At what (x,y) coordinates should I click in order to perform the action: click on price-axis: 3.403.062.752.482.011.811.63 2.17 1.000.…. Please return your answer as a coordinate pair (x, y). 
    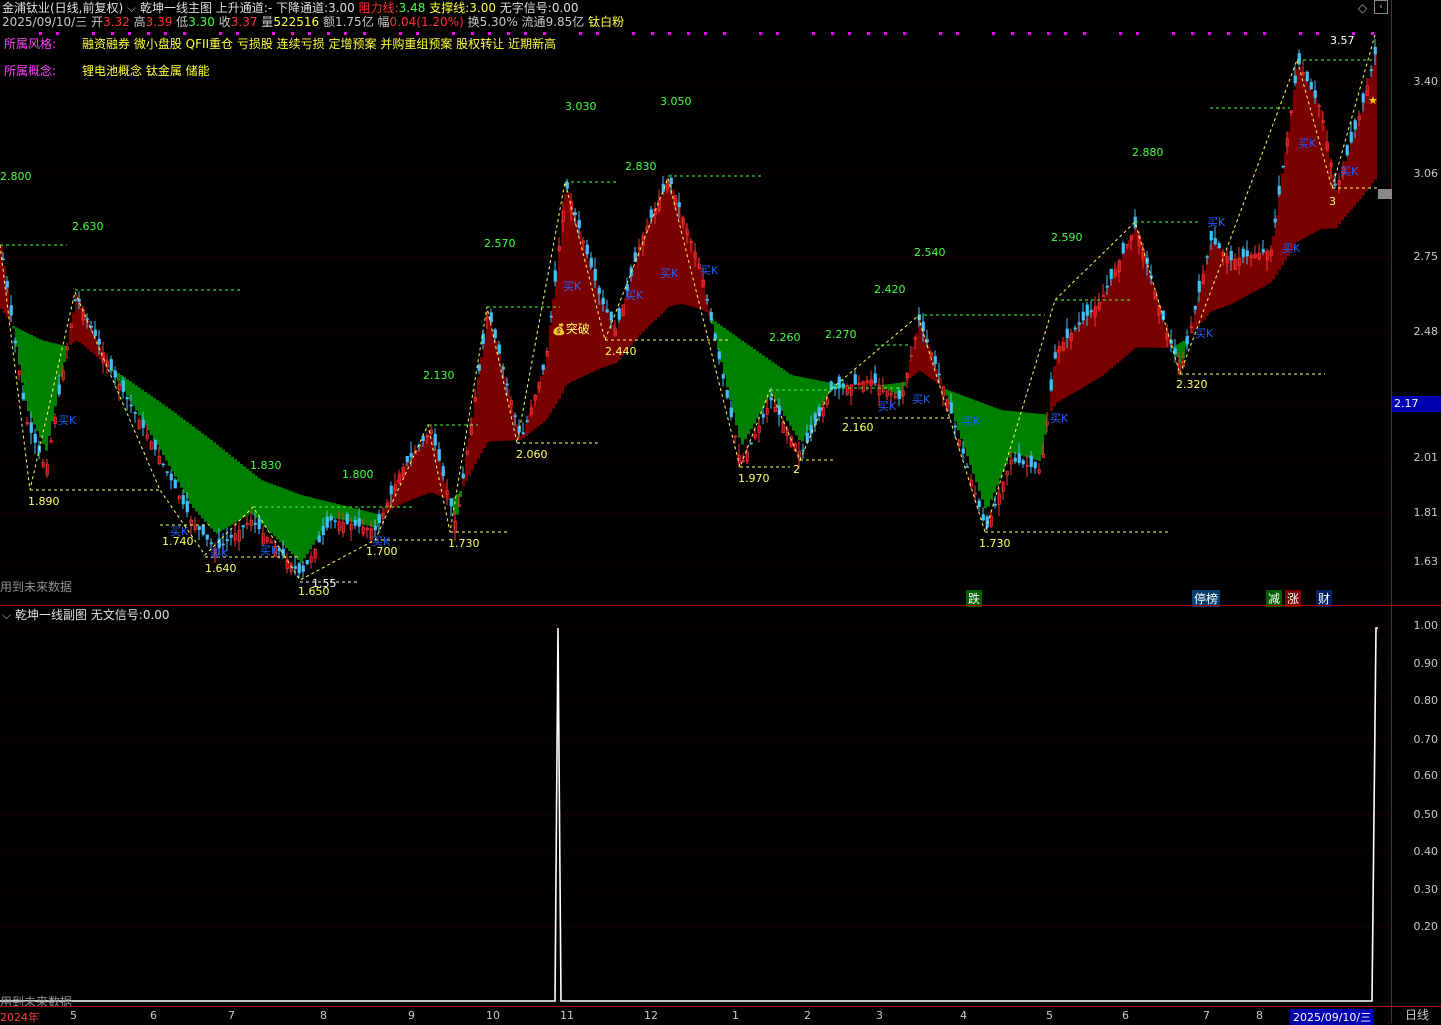
    Looking at the image, I should click on (1416, 511).